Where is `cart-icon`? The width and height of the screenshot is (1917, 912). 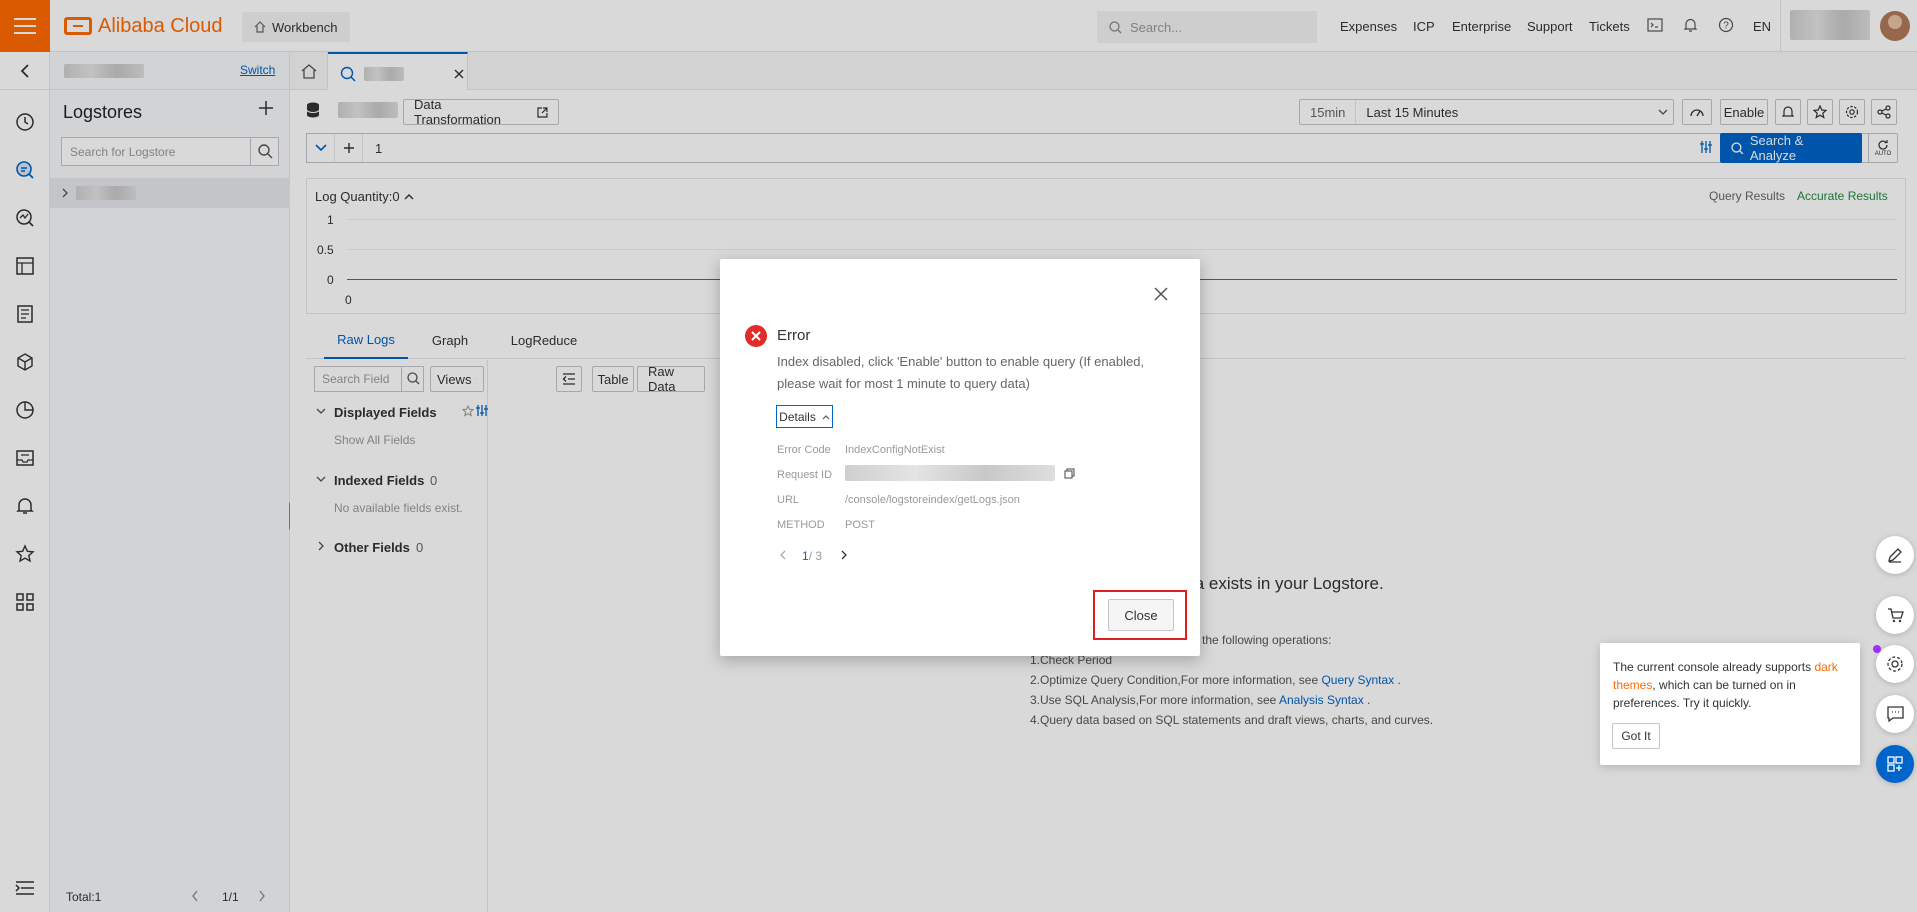
cart-icon is located at coordinates (1895, 615).